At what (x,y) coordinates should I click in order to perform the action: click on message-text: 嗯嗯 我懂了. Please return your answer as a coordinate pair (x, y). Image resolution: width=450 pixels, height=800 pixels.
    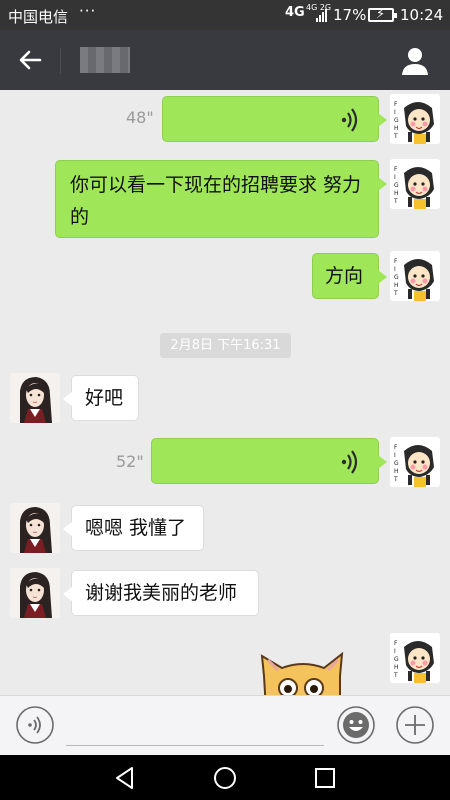
    Looking at the image, I should click on (136, 528).